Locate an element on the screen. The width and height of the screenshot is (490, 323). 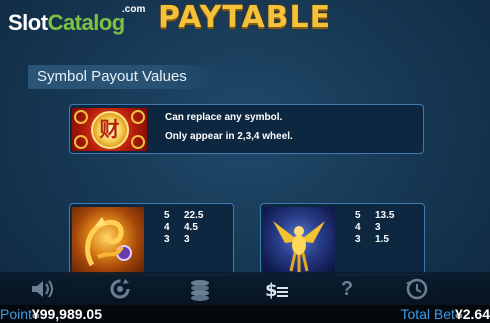
slotcatalog-logo: SlotCatalog .com is located at coordinates (76, 21).